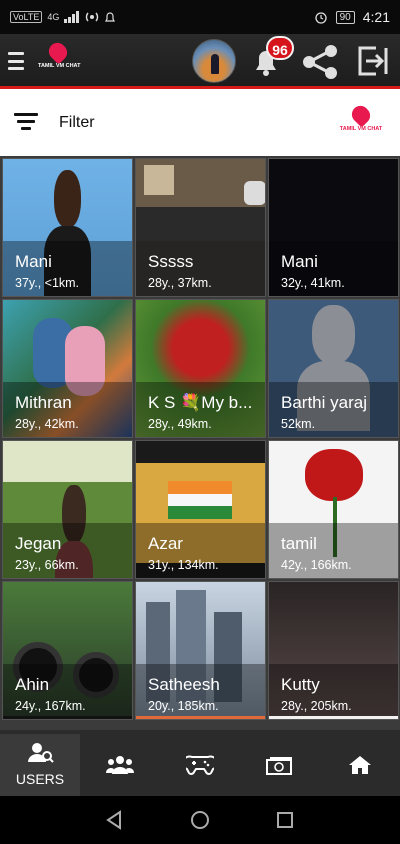  I want to click on signal-icon, so click(72, 17).